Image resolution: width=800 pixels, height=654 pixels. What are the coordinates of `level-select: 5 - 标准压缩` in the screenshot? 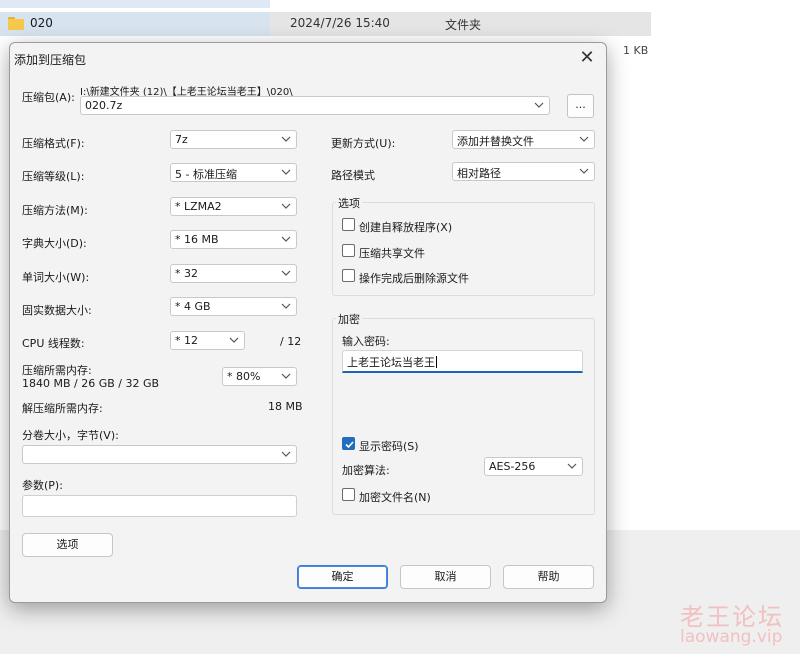 It's located at (233, 172).